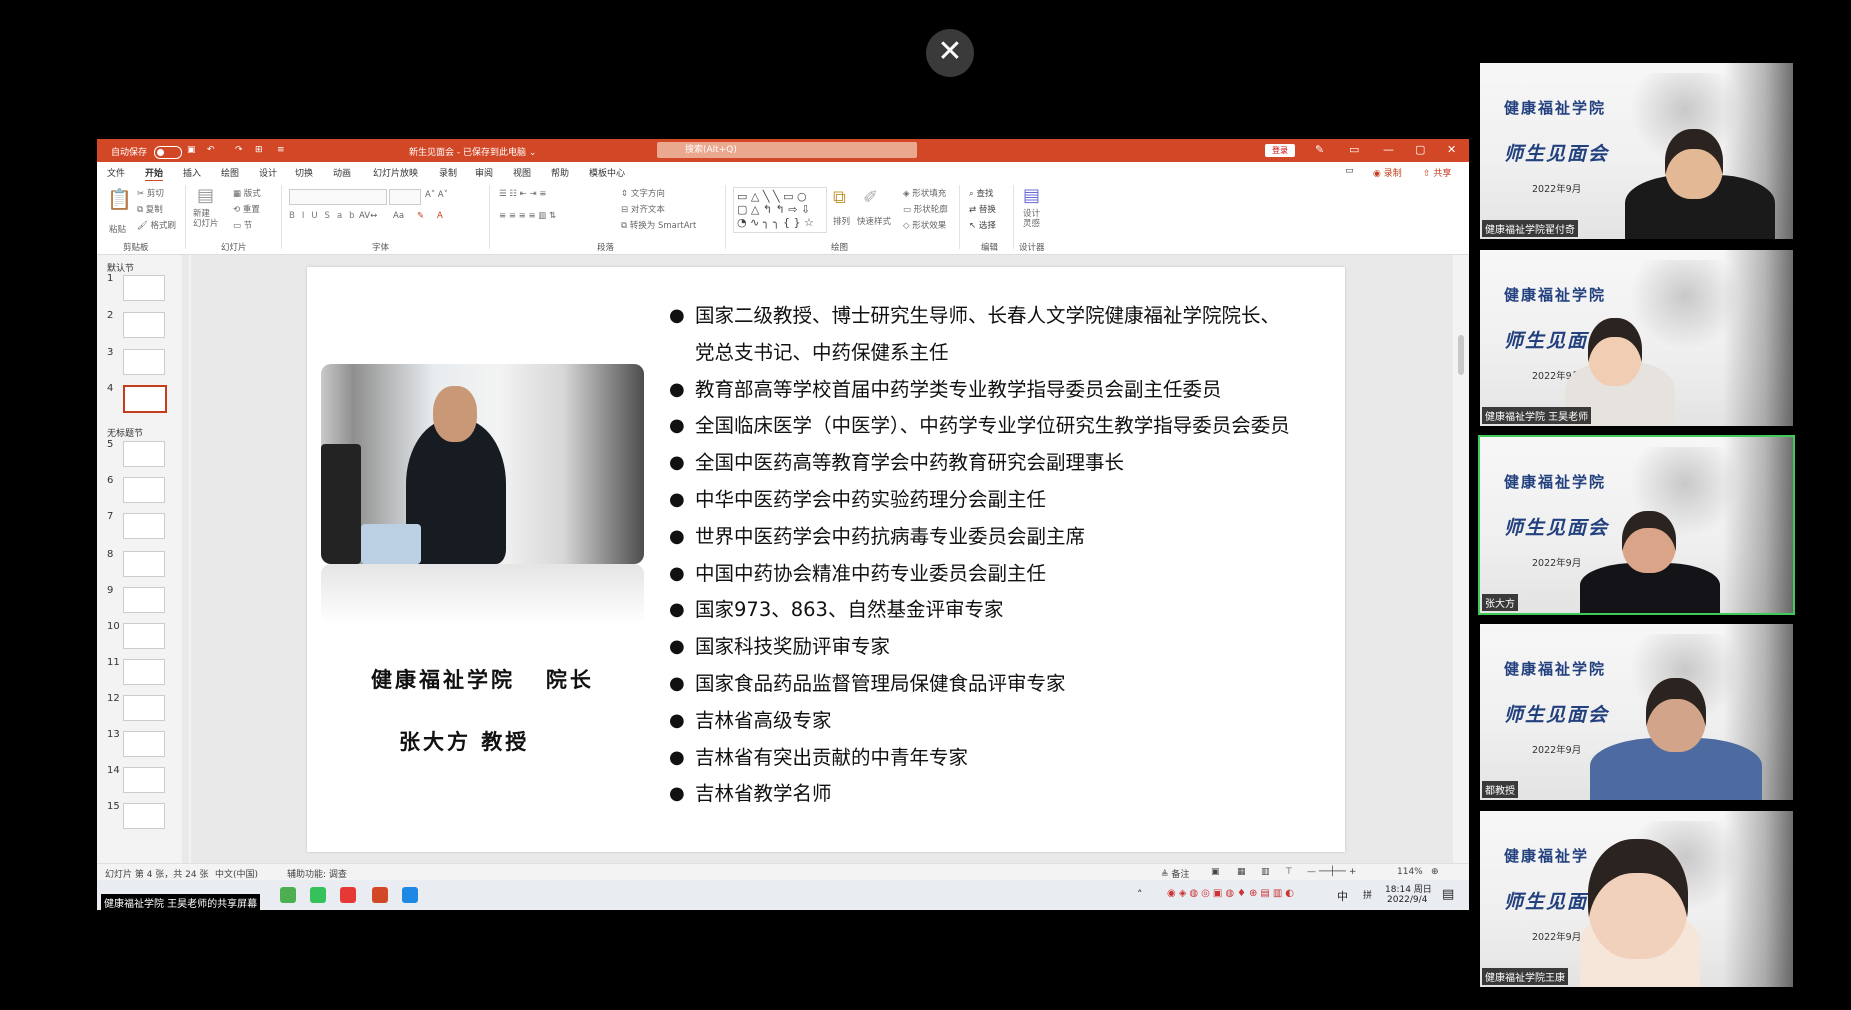 The height and width of the screenshot is (1010, 1851). What do you see at coordinates (839, 197) in the screenshot?
I see `arrange-icon: ⧉` at bounding box center [839, 197].